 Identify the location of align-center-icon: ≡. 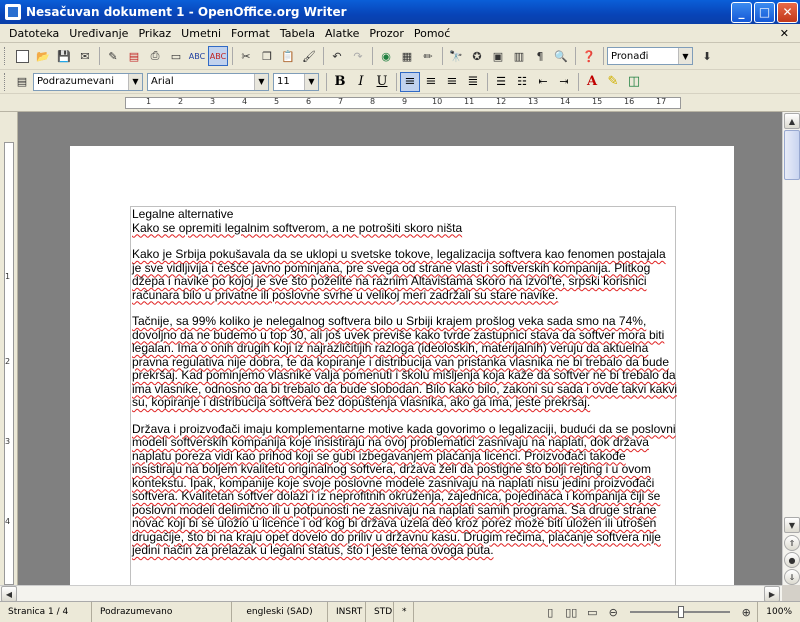
(431, 82).